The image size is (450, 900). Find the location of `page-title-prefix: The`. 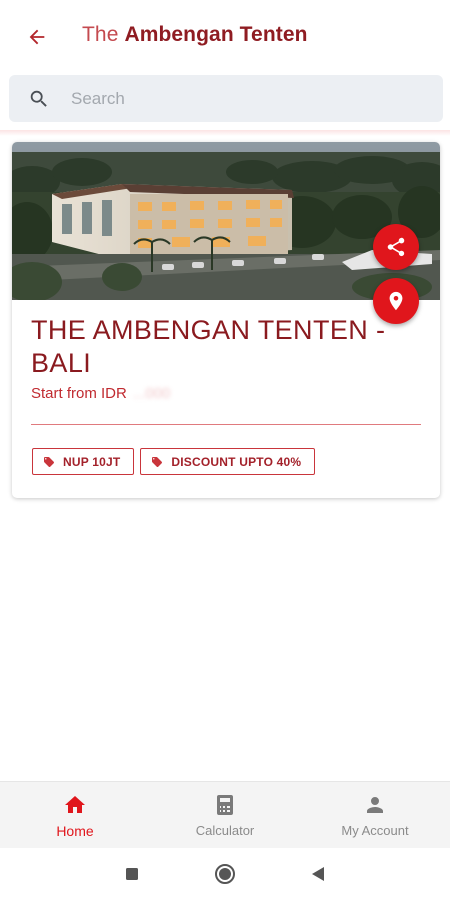

page-title-prefix: The is located at coordinates (100, 34).